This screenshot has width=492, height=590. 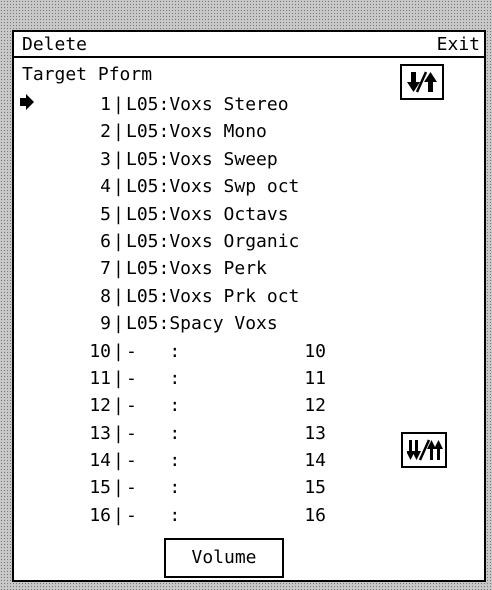 What do you see at coordinates (458, 45) in the screenshot?
I see `exit-menu-item: Exit` at bounding box center [458, 45].